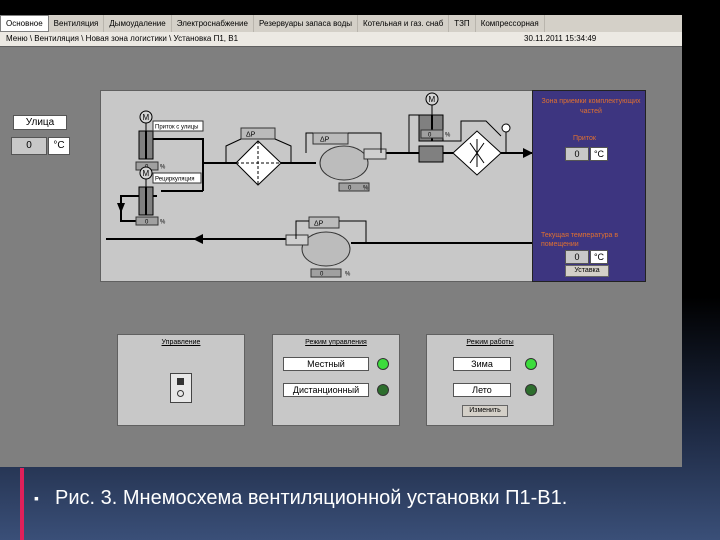  Describe the element at coordinates (580, 240) in the screenshot. I see `room-temp-label: Текущая температура в помещении` at that location.